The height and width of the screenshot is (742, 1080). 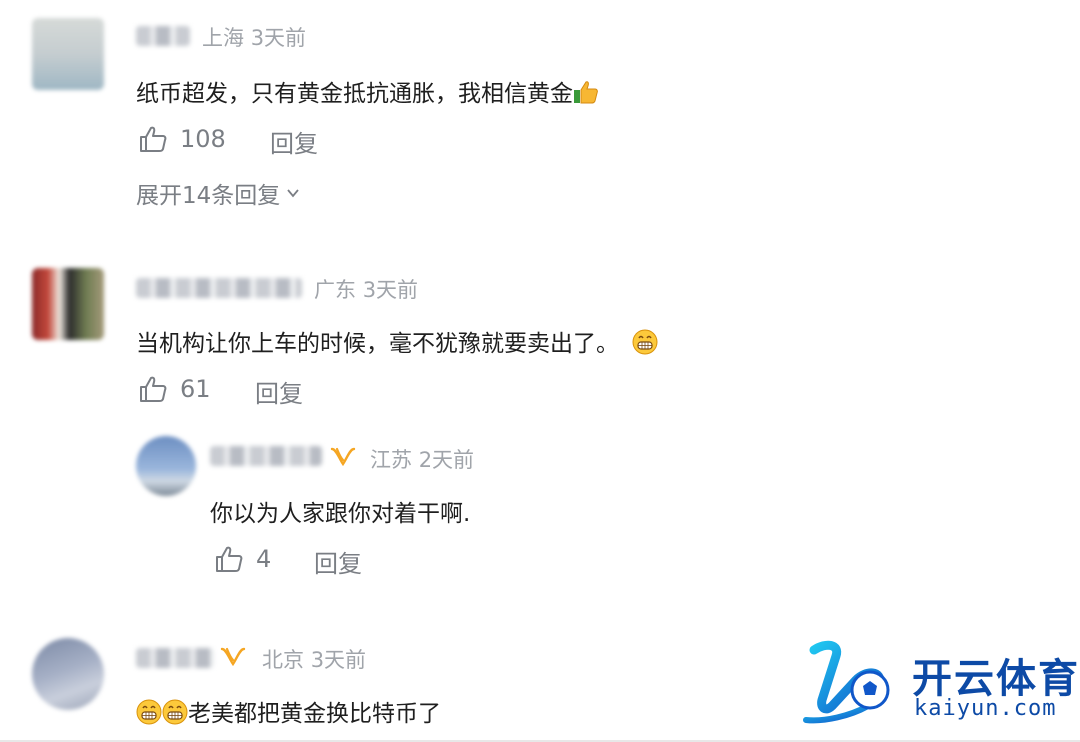 I want to click on comment-meta: 江苏 2天前, so click(x=422, y=459).